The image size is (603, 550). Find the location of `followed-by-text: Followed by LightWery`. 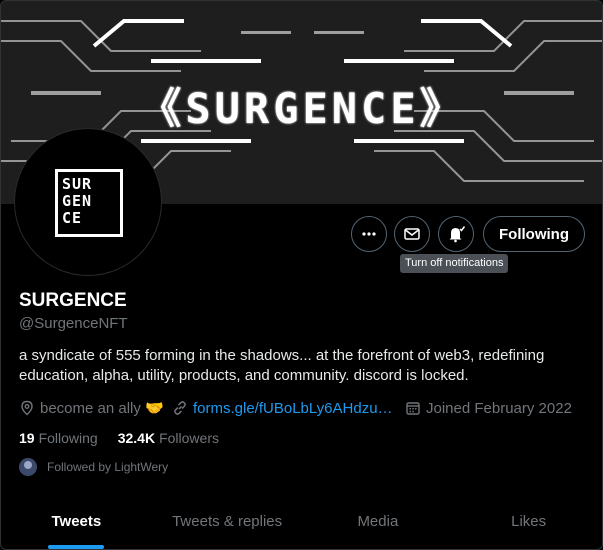

followed-by-text: Followed by LightWery is located at coordinates (108, 467).